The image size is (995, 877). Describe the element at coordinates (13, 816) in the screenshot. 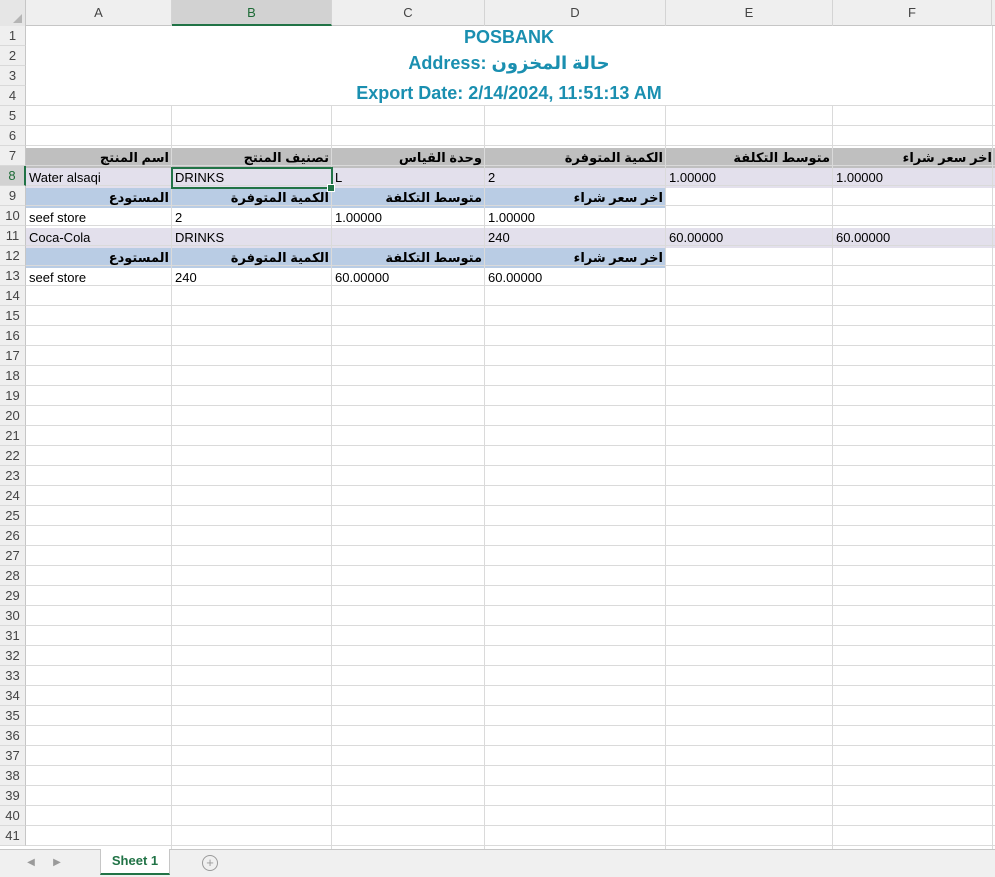

I see `row-header-40: 40` at that location.